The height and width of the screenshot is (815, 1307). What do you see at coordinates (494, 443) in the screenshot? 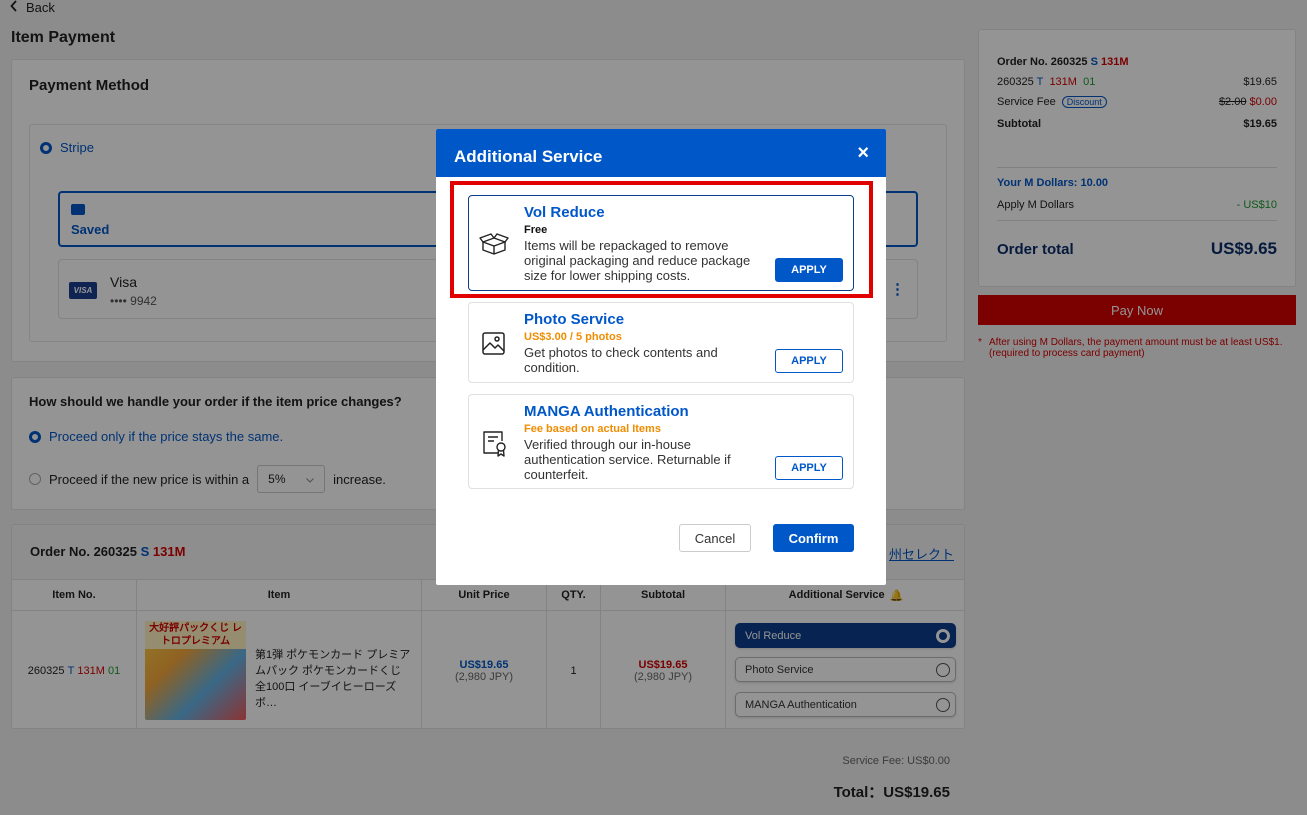
I see `certificate-icon` at bounding box center [494, 443].